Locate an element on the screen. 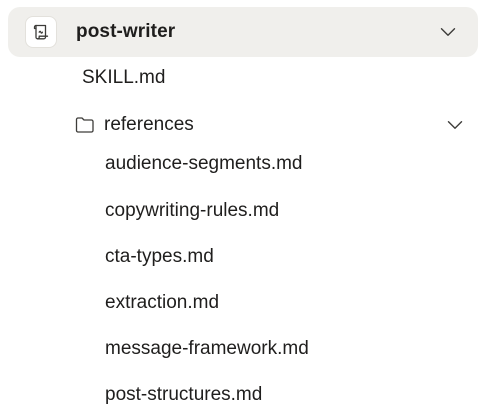 This screenshot has height=419, width=501. file-copywriting-rules: copywriting-rules.md is located at coordinates (192, 211).